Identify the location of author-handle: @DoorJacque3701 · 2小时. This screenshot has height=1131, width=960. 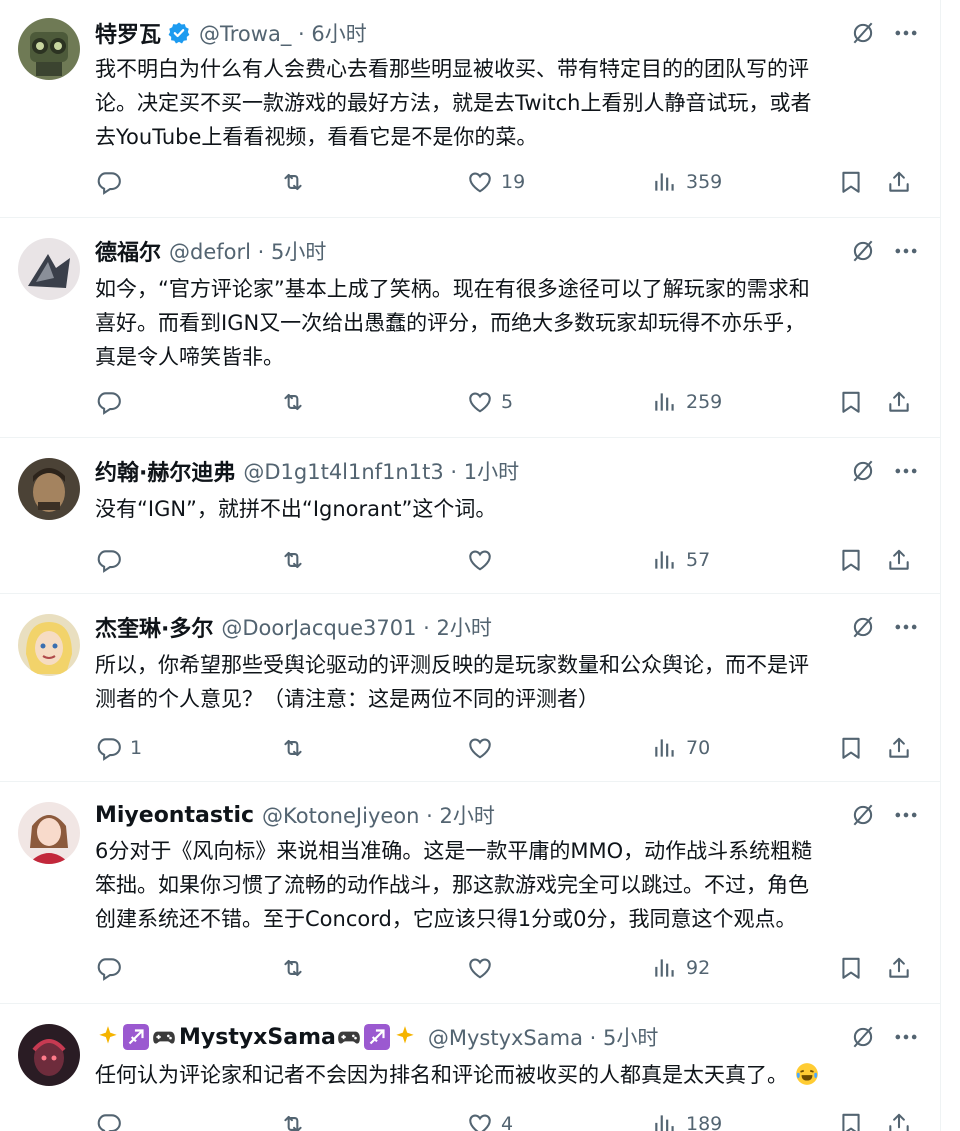
(356, 627).